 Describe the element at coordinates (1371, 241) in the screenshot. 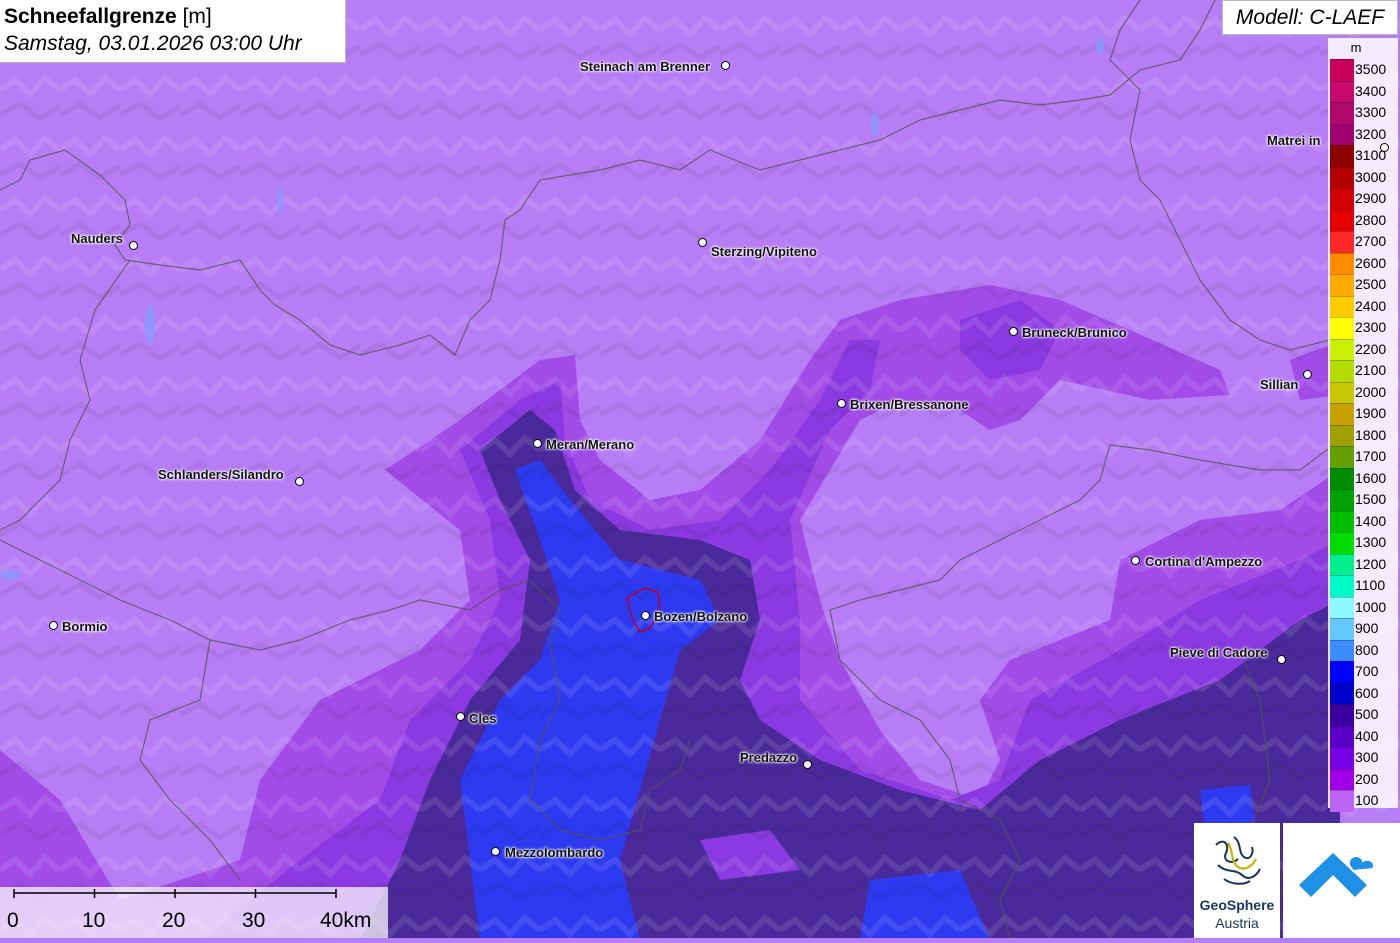

I see `legend-label: 2700` at that location.